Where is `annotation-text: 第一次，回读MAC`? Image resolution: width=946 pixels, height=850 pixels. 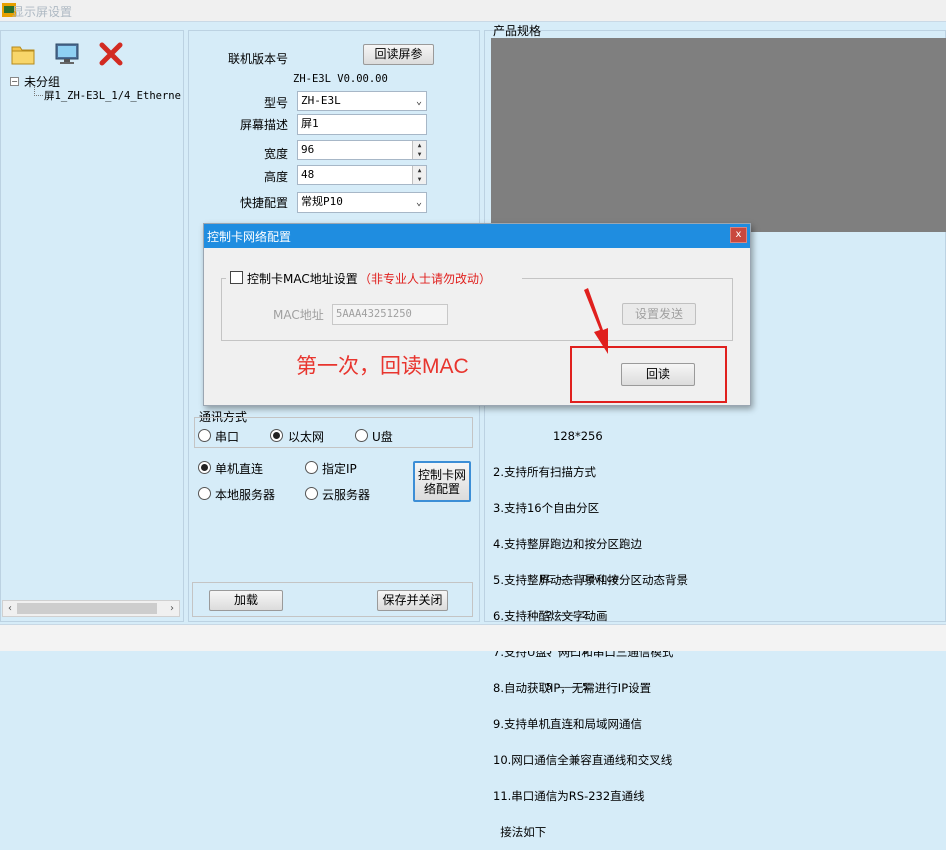 annotation-text: 第一次，回读MAC is located at coordinates (382, 366).